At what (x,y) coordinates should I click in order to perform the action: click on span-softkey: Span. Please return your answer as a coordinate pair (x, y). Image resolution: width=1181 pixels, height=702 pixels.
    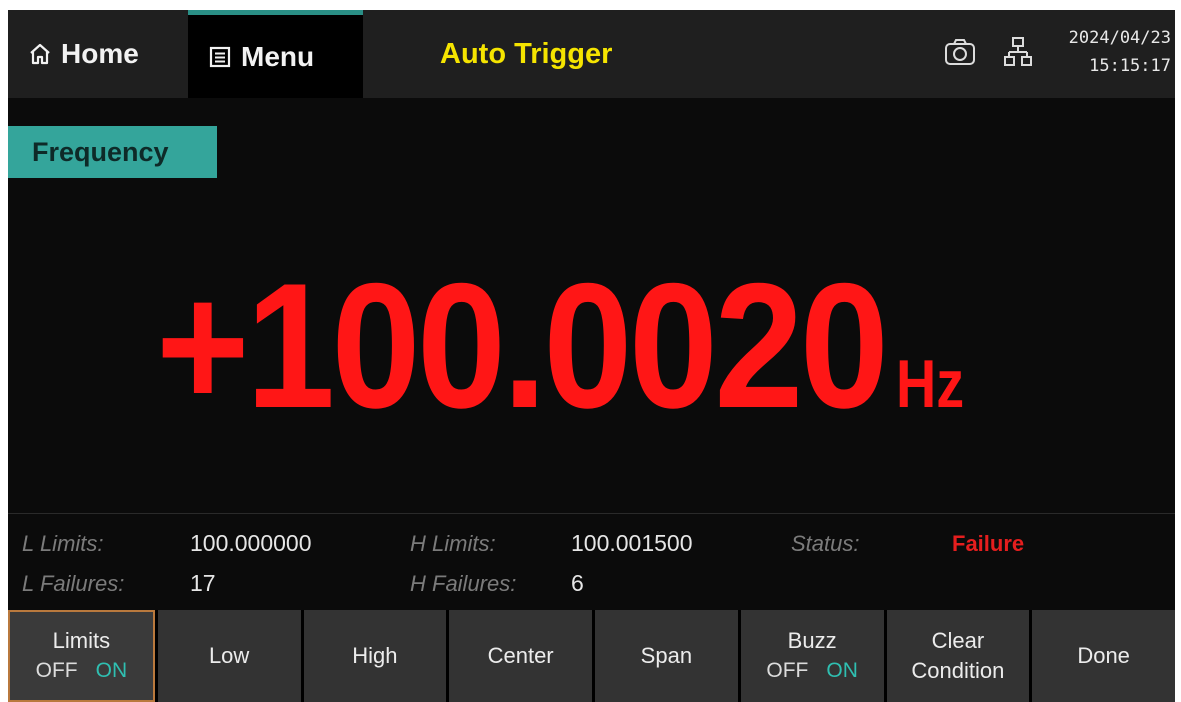
    Looking at the image, I should click on (666, 656).